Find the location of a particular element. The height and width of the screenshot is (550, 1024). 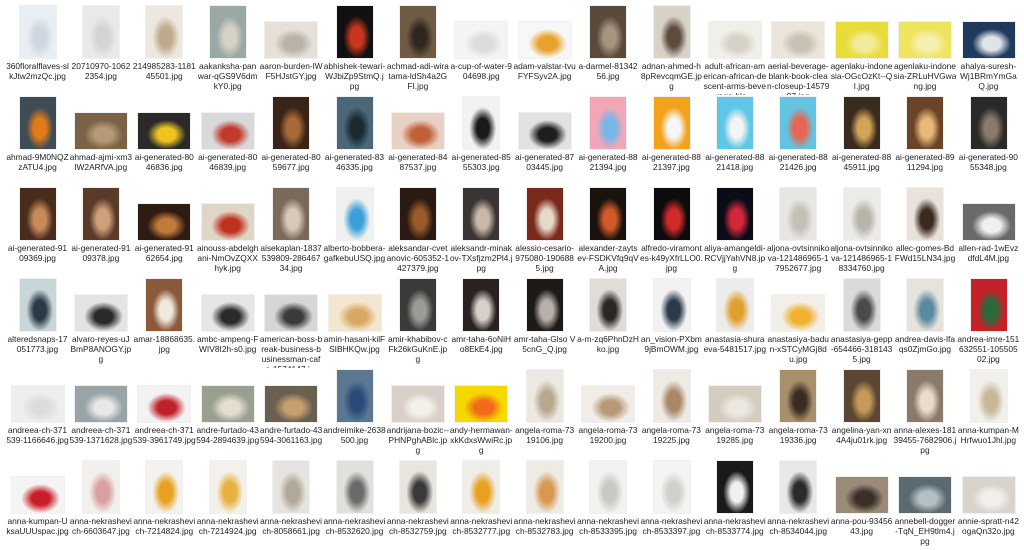

file-item: anna-kumpan-MHrfwuo1Jhl.jpg is located at coordinates (988, 413).